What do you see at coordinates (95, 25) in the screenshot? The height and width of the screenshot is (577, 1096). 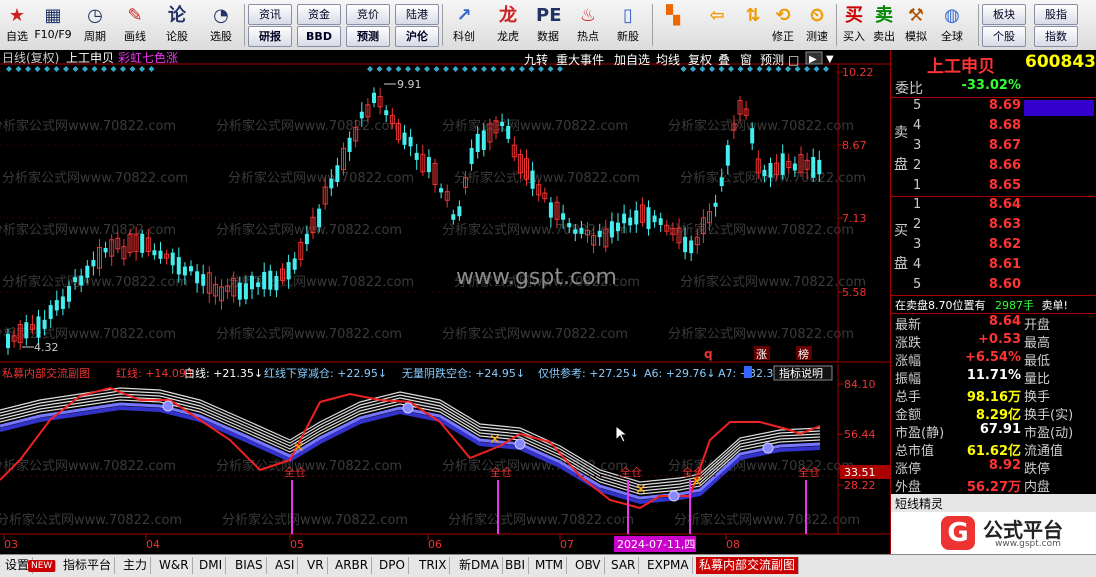 I see `周期-button: ◷ 周期` at bounding box center [95, 25].